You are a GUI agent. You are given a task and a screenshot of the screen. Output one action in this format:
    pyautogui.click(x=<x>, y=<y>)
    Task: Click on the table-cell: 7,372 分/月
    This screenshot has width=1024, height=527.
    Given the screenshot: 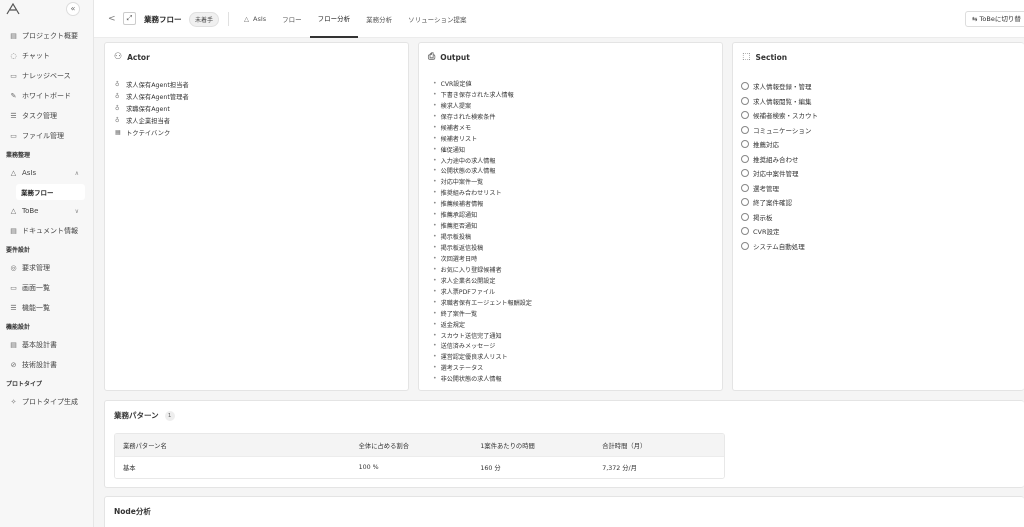 What is the action you would take?
    pyautogui.click(x=619, y=468)
    